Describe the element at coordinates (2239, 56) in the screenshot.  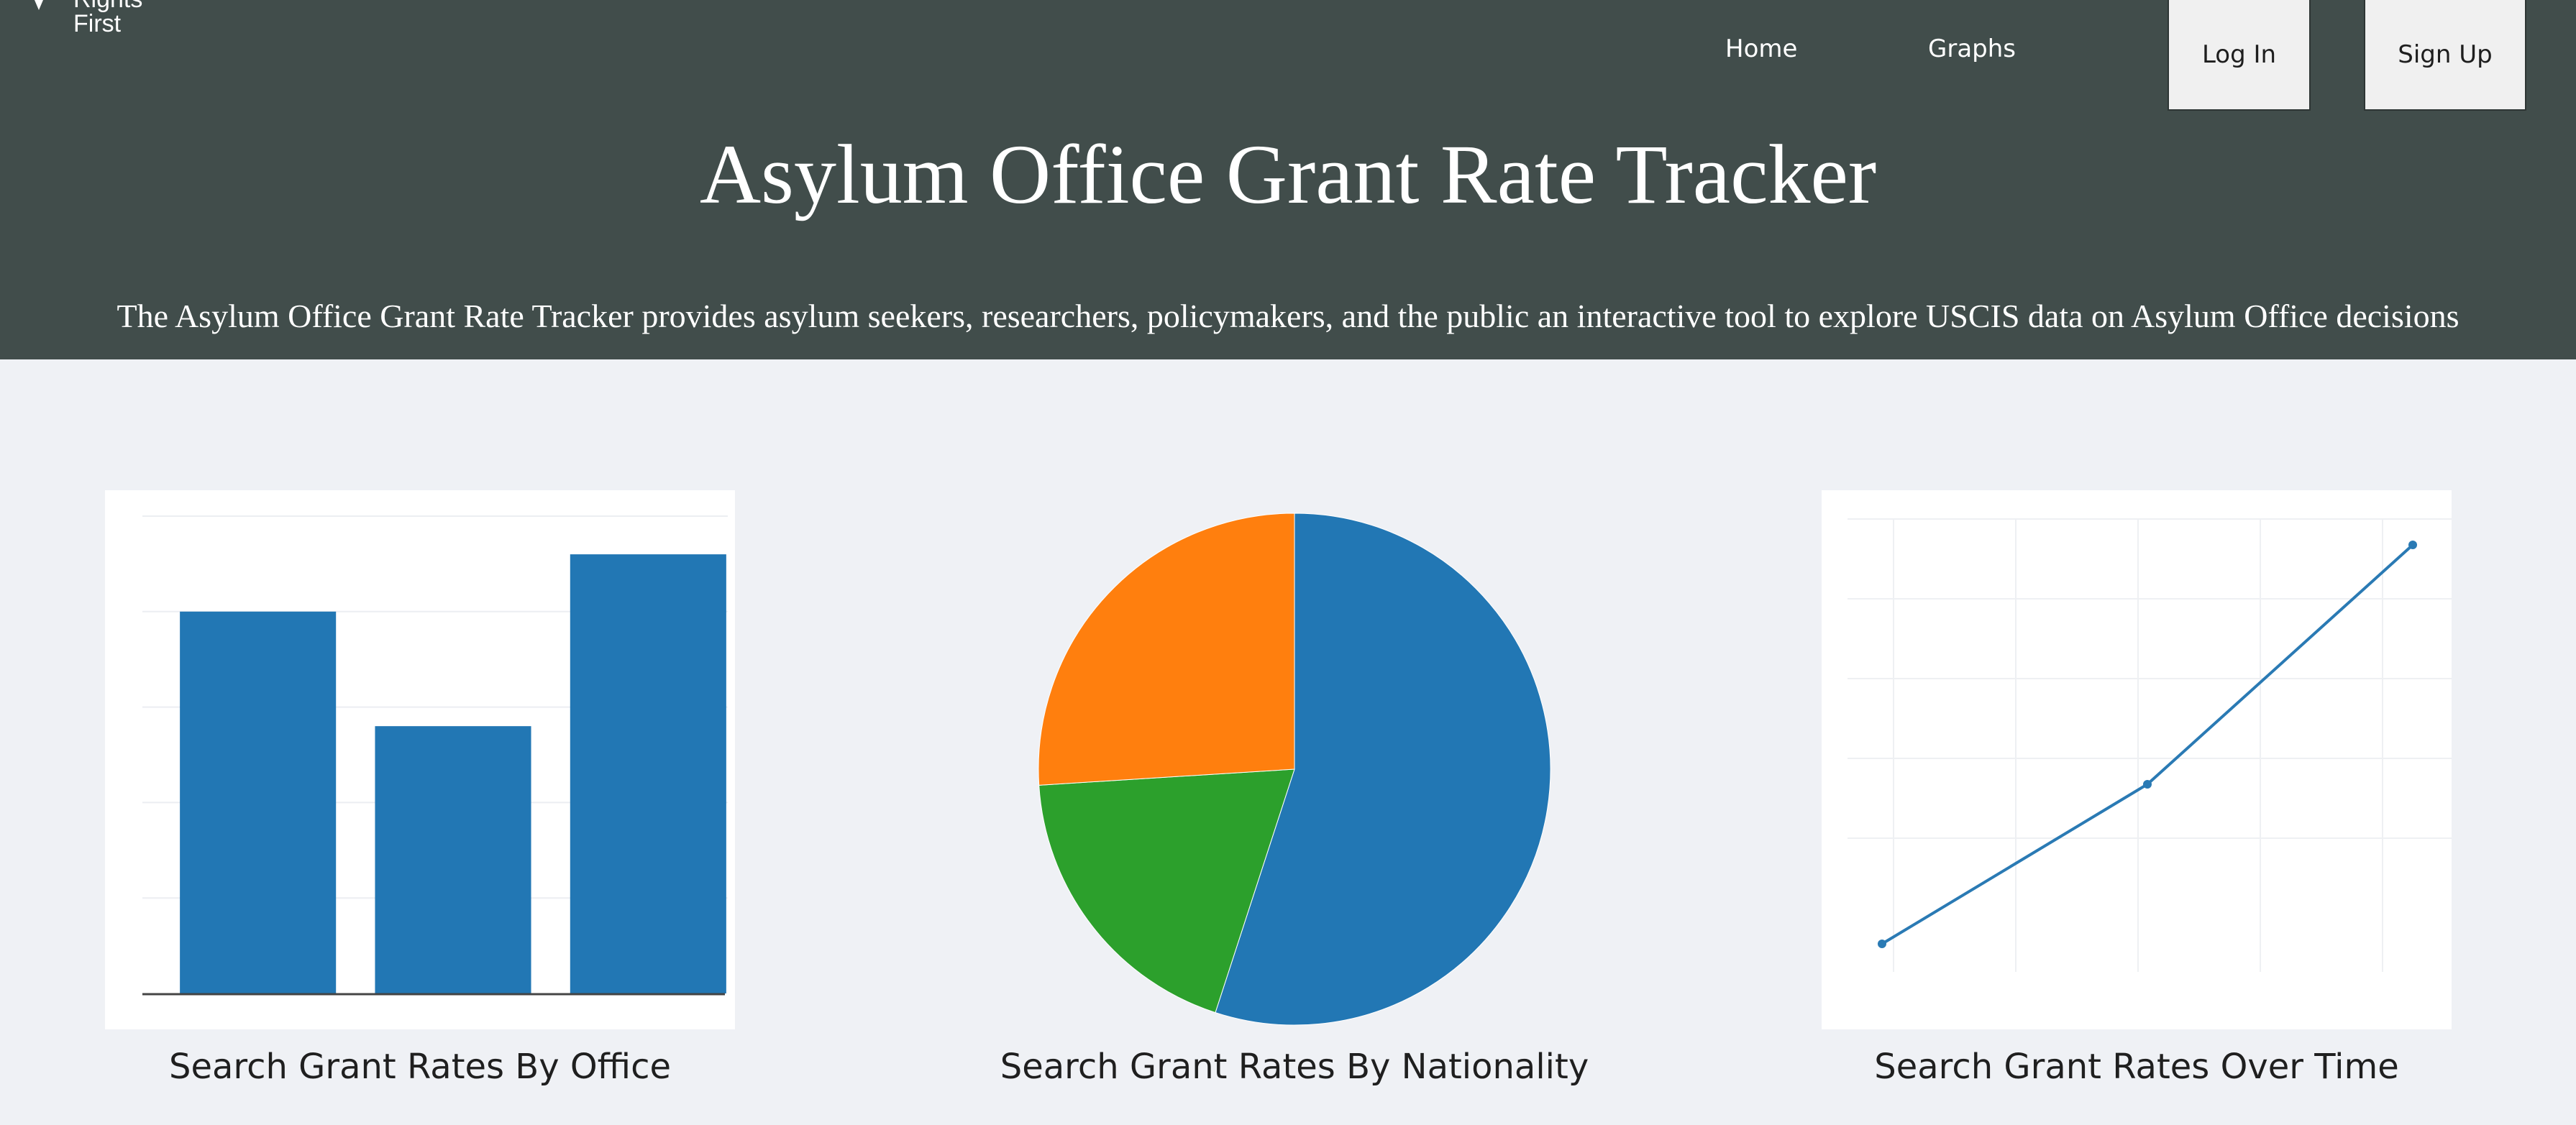
I see `login-button: Log In` at that location.